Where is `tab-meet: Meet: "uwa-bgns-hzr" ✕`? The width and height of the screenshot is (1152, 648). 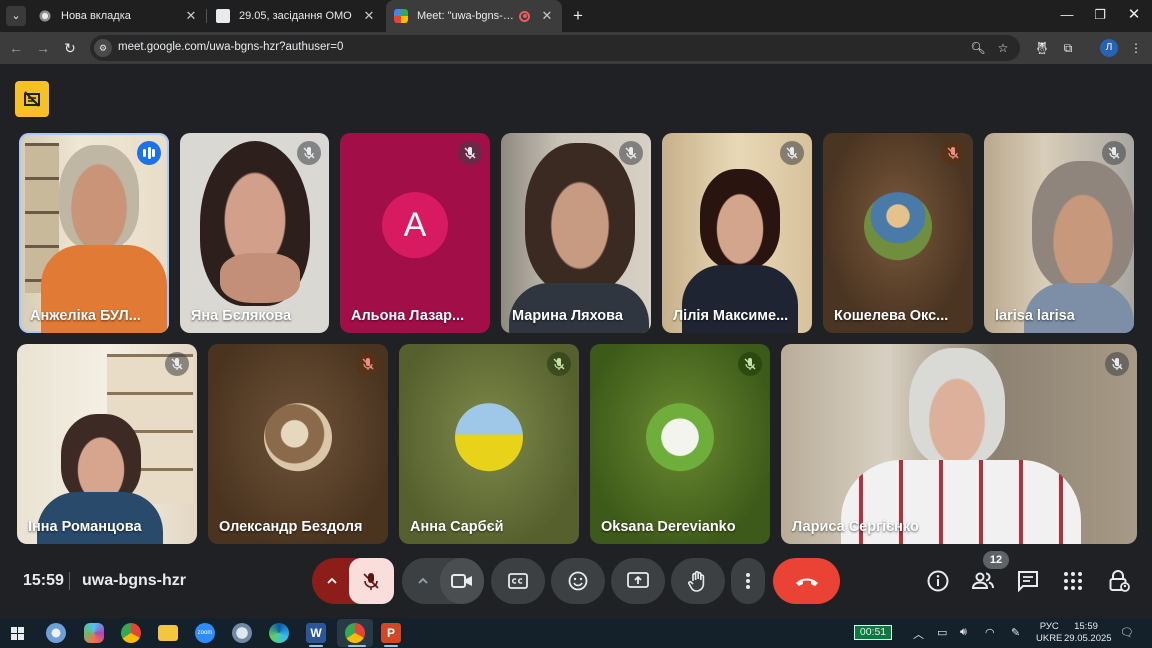
tab-meet: Meet: "uwa-bgns-hzr" ✕ is located at coordinates (474, 16).